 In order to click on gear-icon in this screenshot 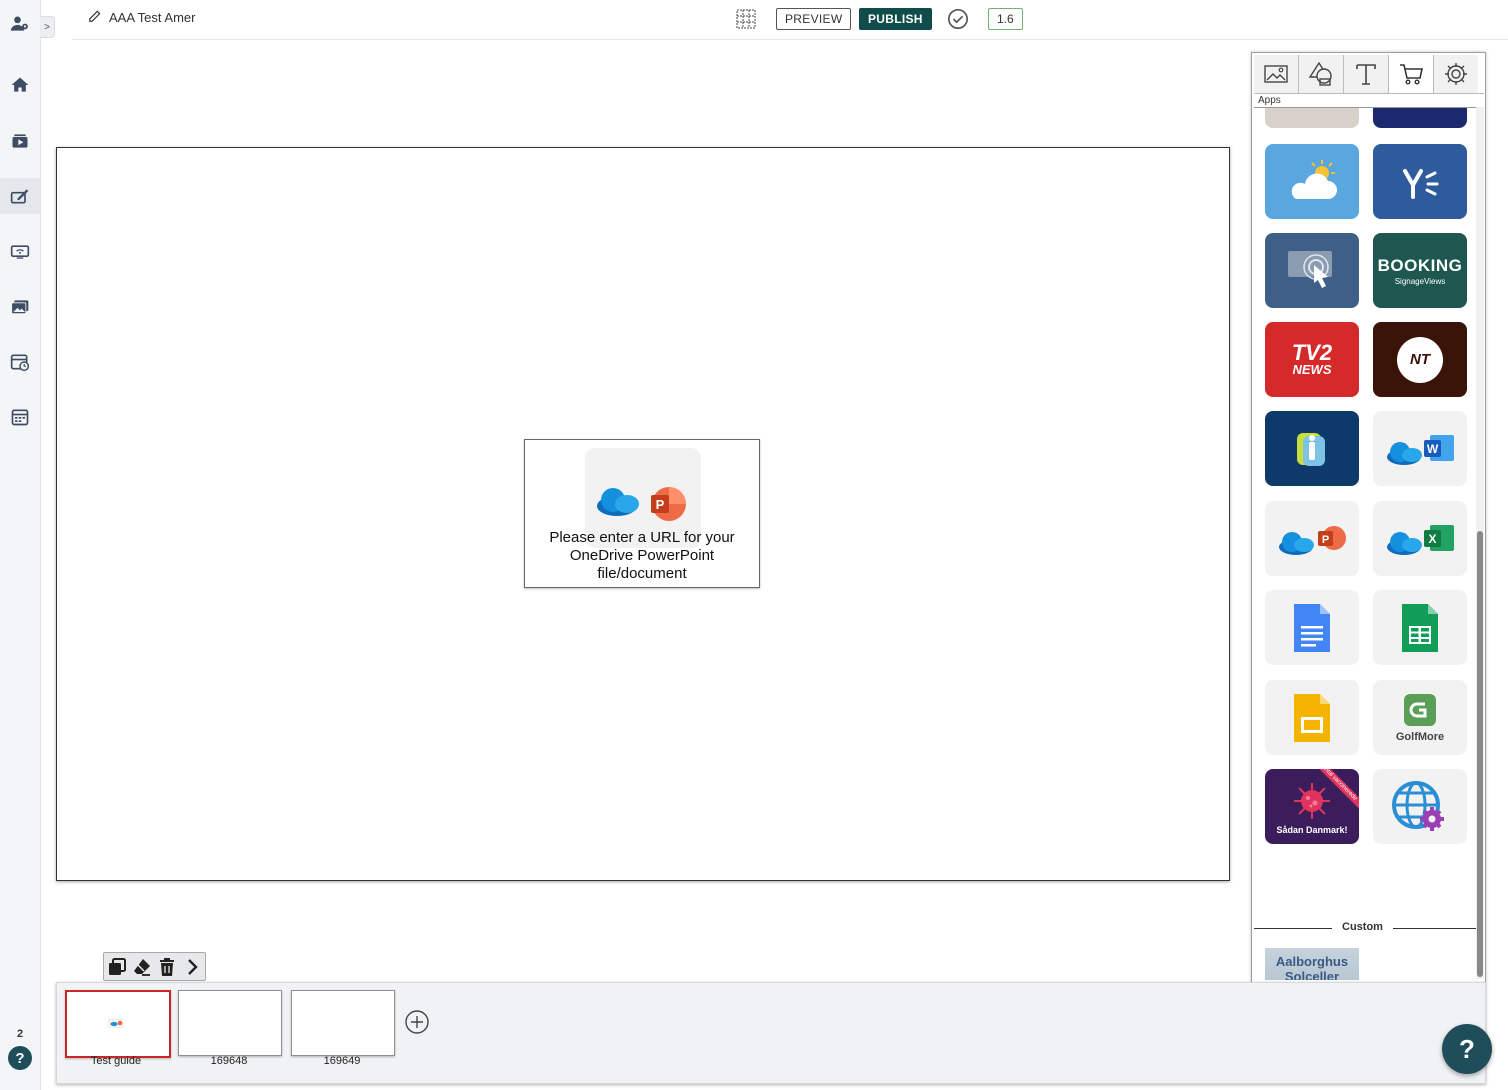, I will do `click(1456, 74)`.